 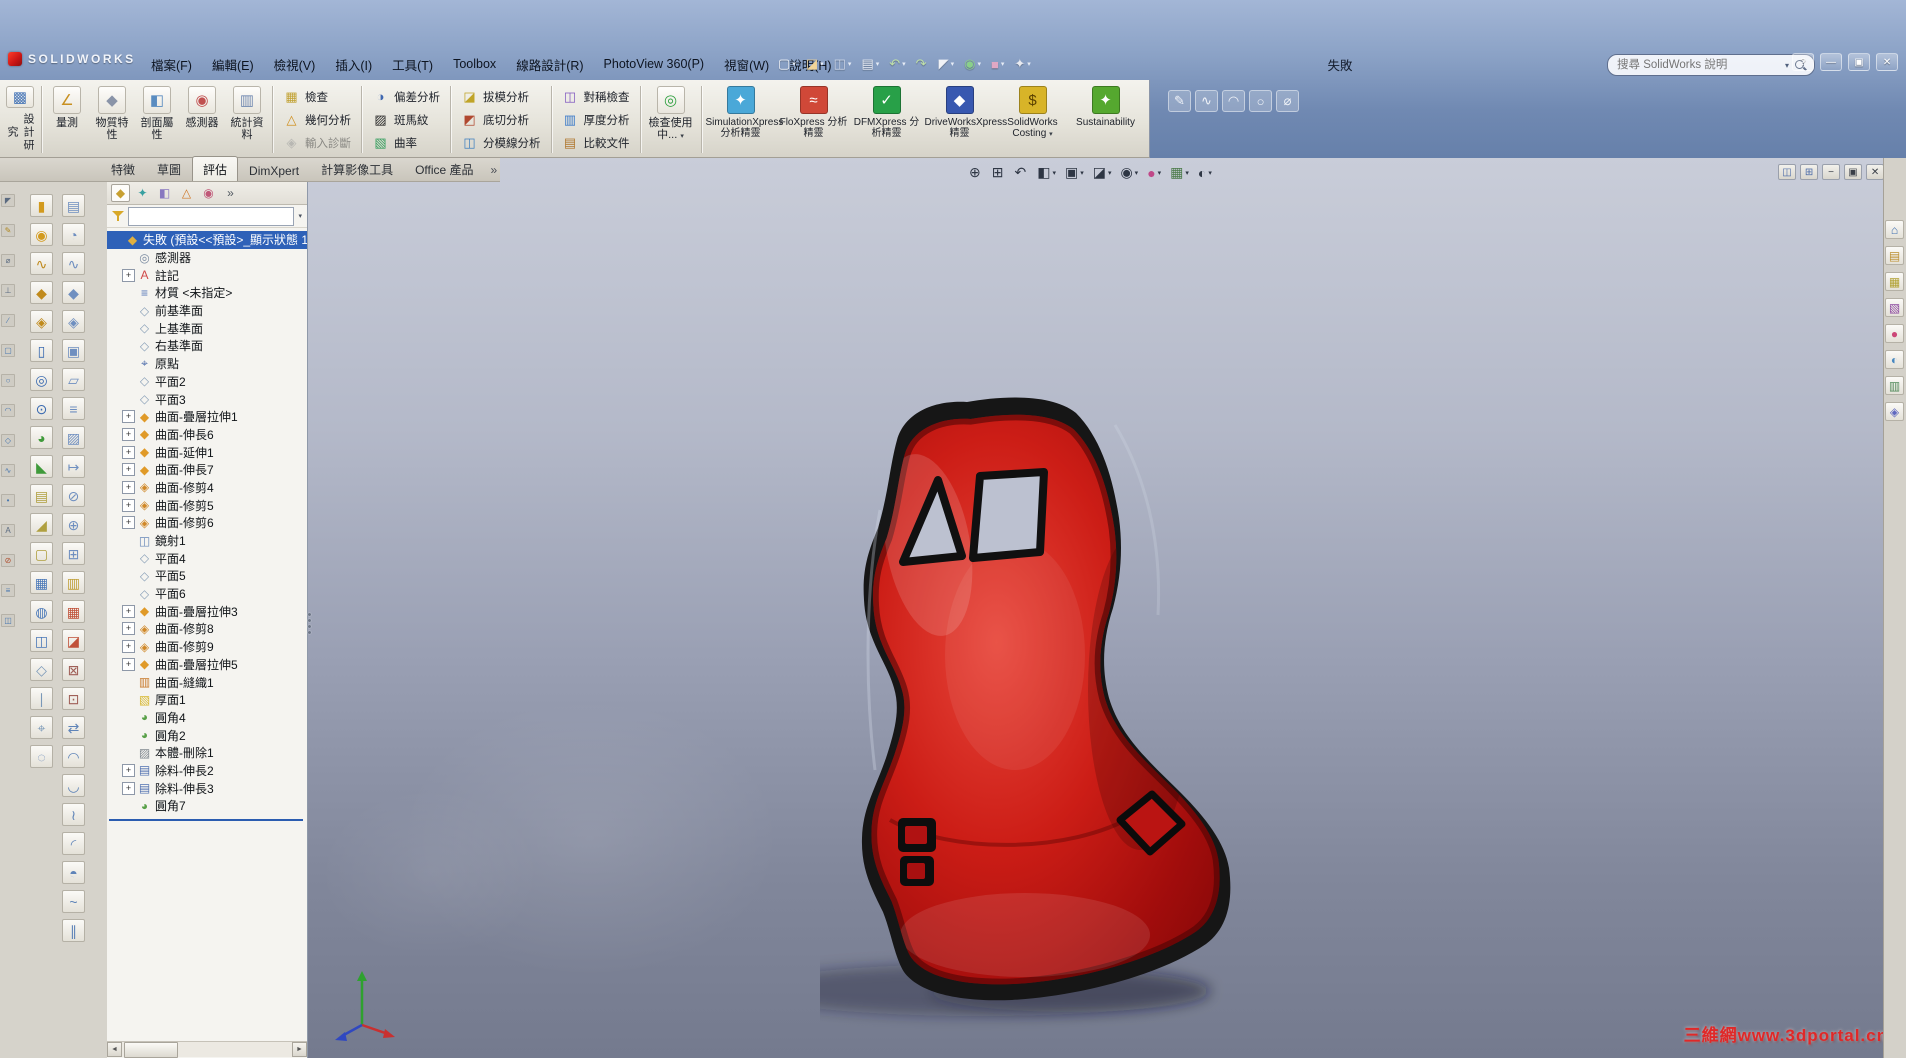 I want to click on flex-icon: ≀, so click(x=73, y=814).